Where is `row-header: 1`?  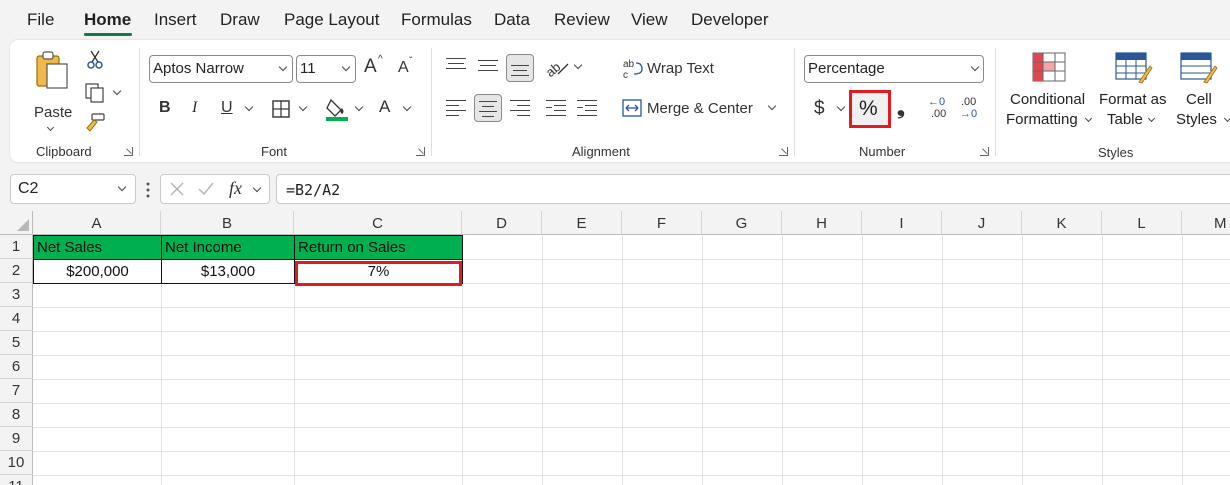 row-header: 1 is located at coordinates (16, 247).